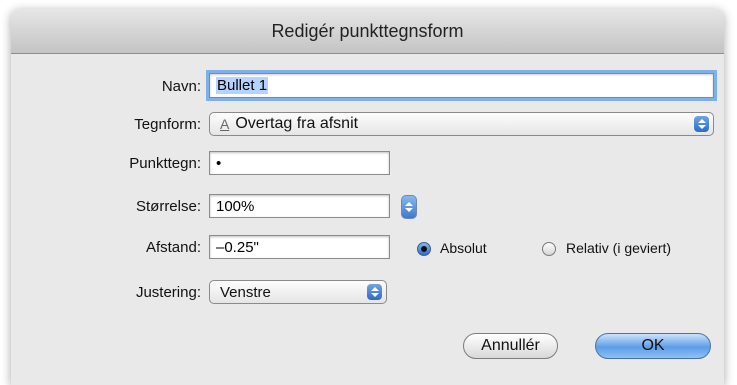 This screenshot has height=385, width=737. What do you see at coordinates (167, 124) in the screenshot?
I see `glyph-form-label: Tegnform:` at bounding box center [167, 124].